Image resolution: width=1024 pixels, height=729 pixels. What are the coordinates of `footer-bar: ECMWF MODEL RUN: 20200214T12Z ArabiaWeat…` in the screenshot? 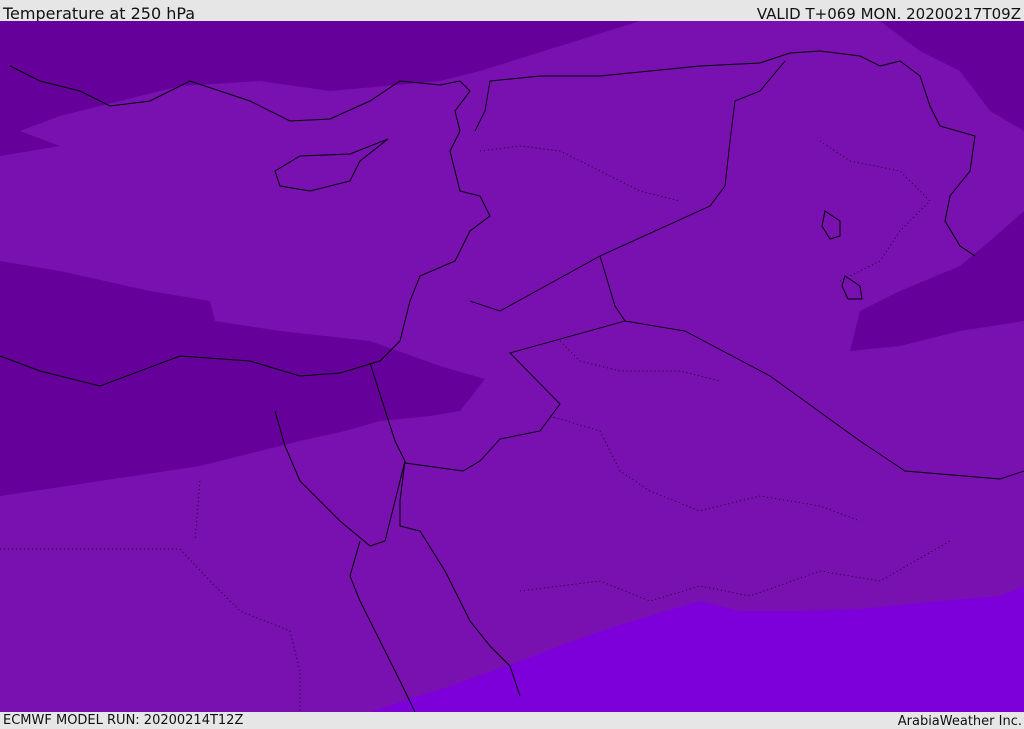 It's located at (512, 720).